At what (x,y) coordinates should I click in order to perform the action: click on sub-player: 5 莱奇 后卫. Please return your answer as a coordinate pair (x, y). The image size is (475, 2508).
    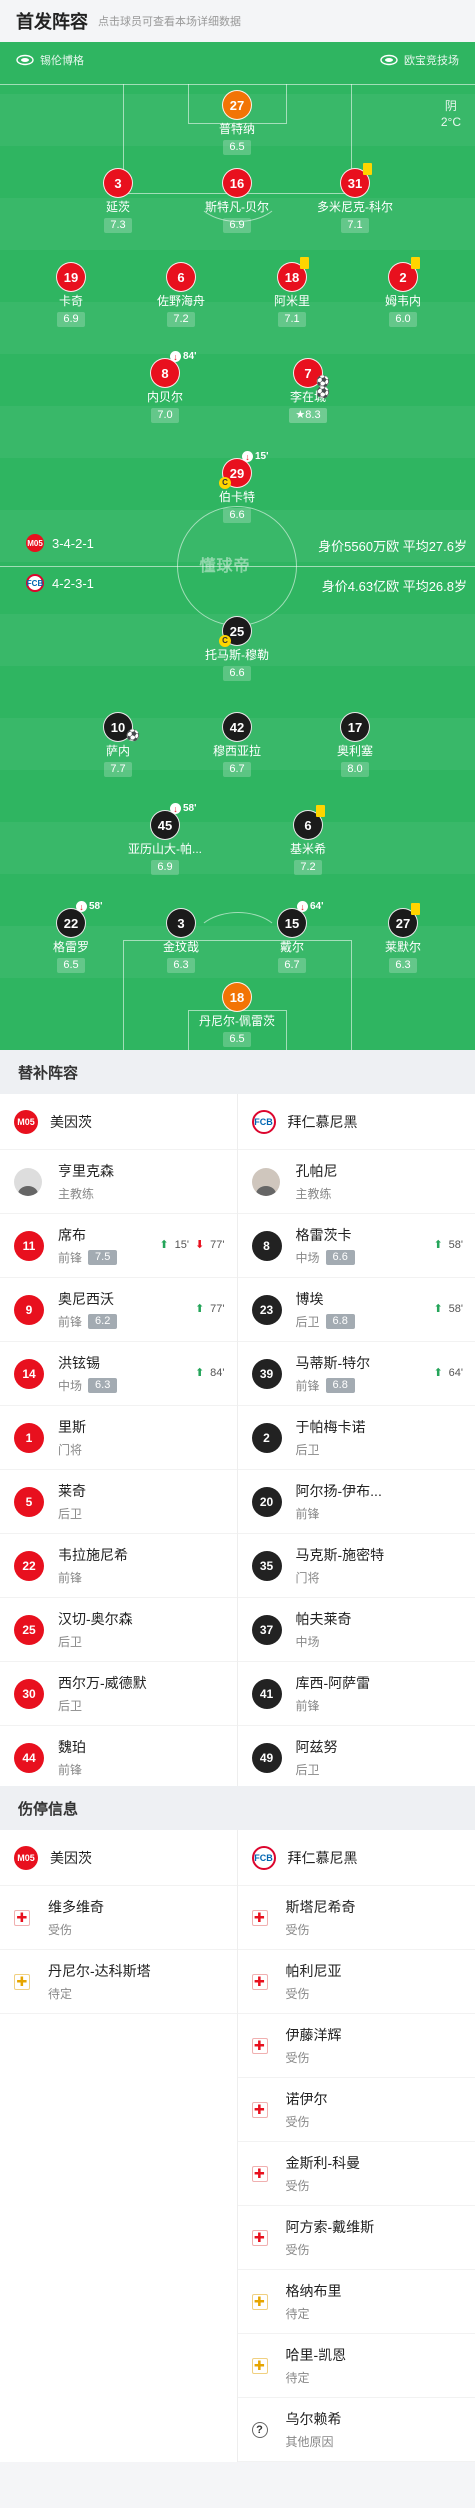
    Looking at the image, I should click on (118, 1502).